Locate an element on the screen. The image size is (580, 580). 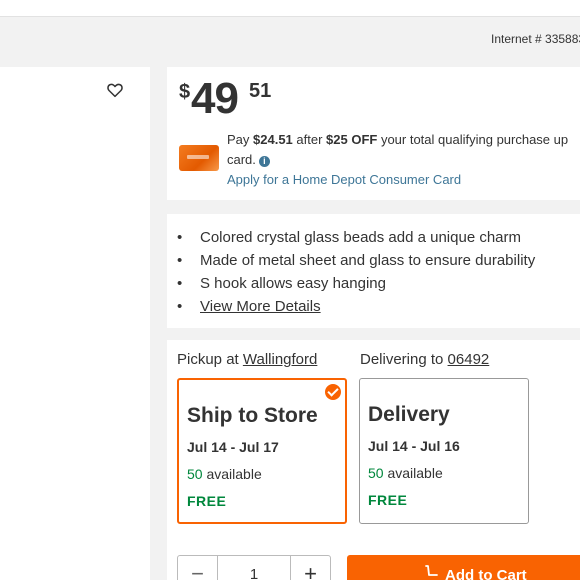
internet-number: Internet # 335883 is located at coordinates (535, 39).